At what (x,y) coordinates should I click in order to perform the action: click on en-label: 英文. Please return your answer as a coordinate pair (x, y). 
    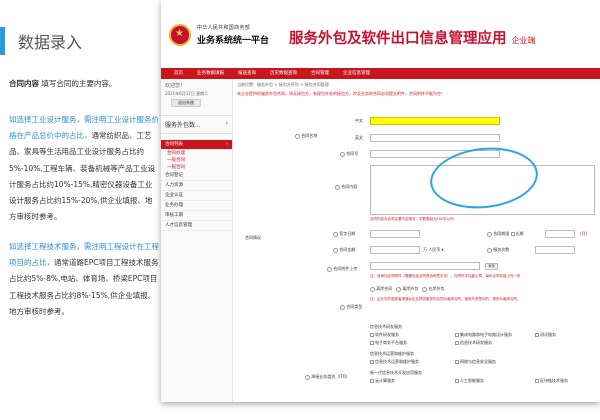
    Looking at the image, I should click on (359, 137).